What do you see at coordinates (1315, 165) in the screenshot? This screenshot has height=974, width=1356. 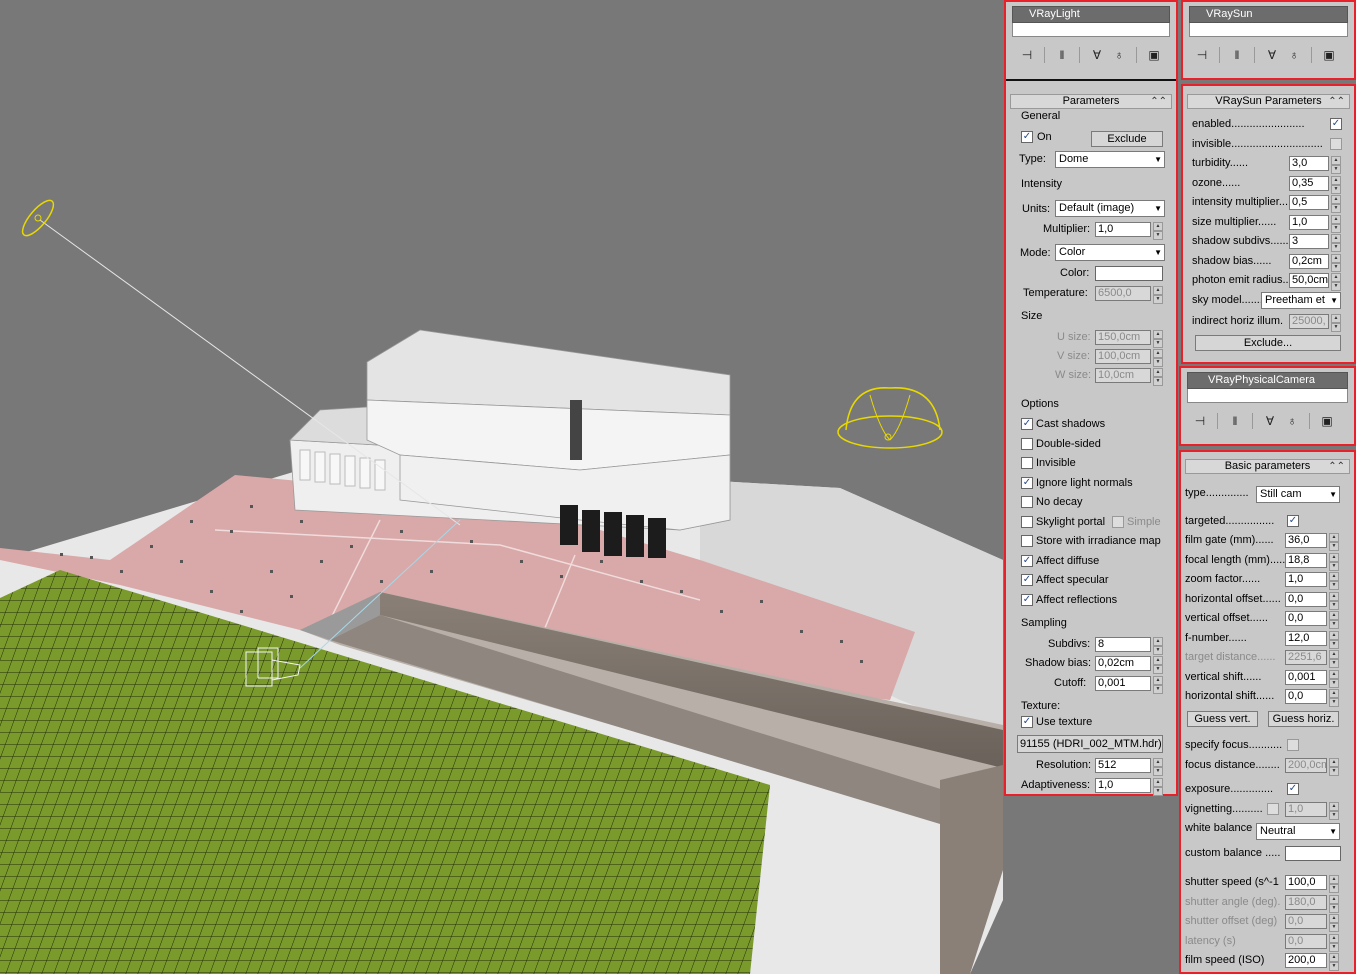 I see `sun-param-spinner: 3,0 ▲ ▼` at bounding box center [1315, 165].